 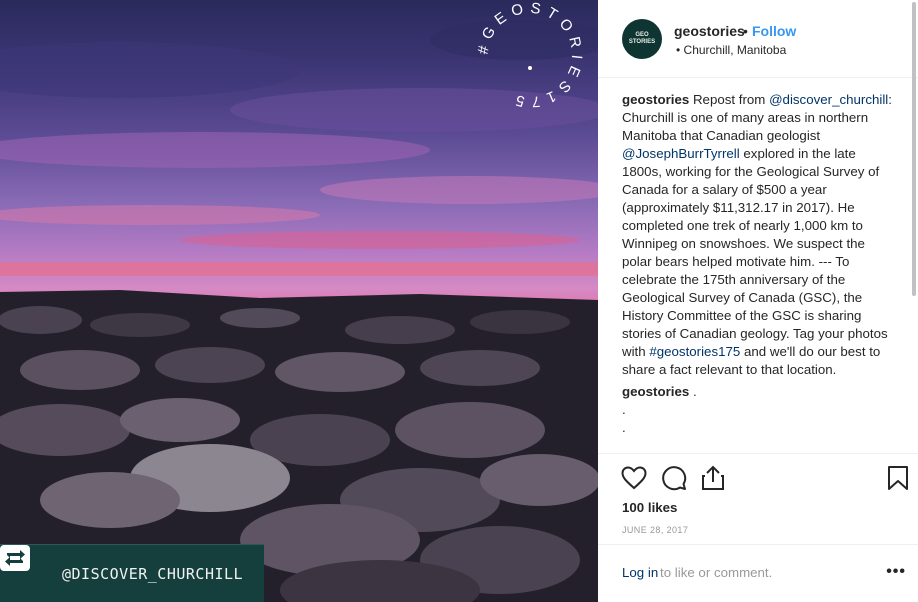 I want to click on scrollbar, so click(x=914, y=149).